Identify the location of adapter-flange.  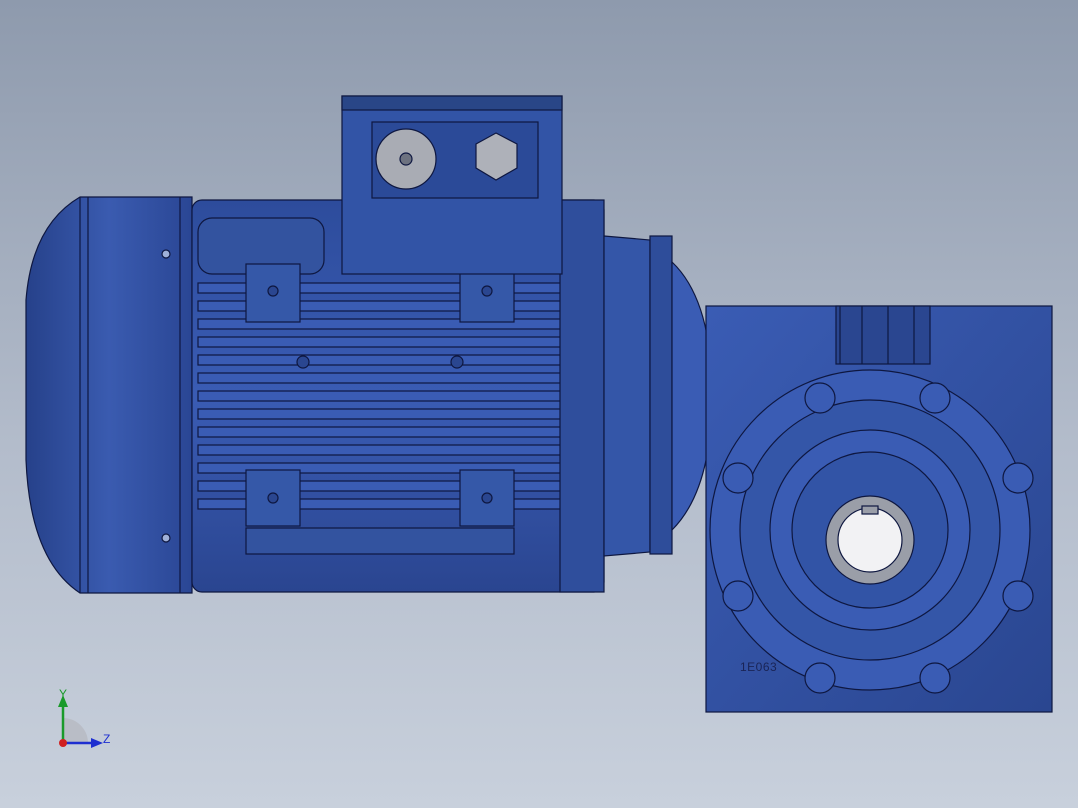
(658, 396).